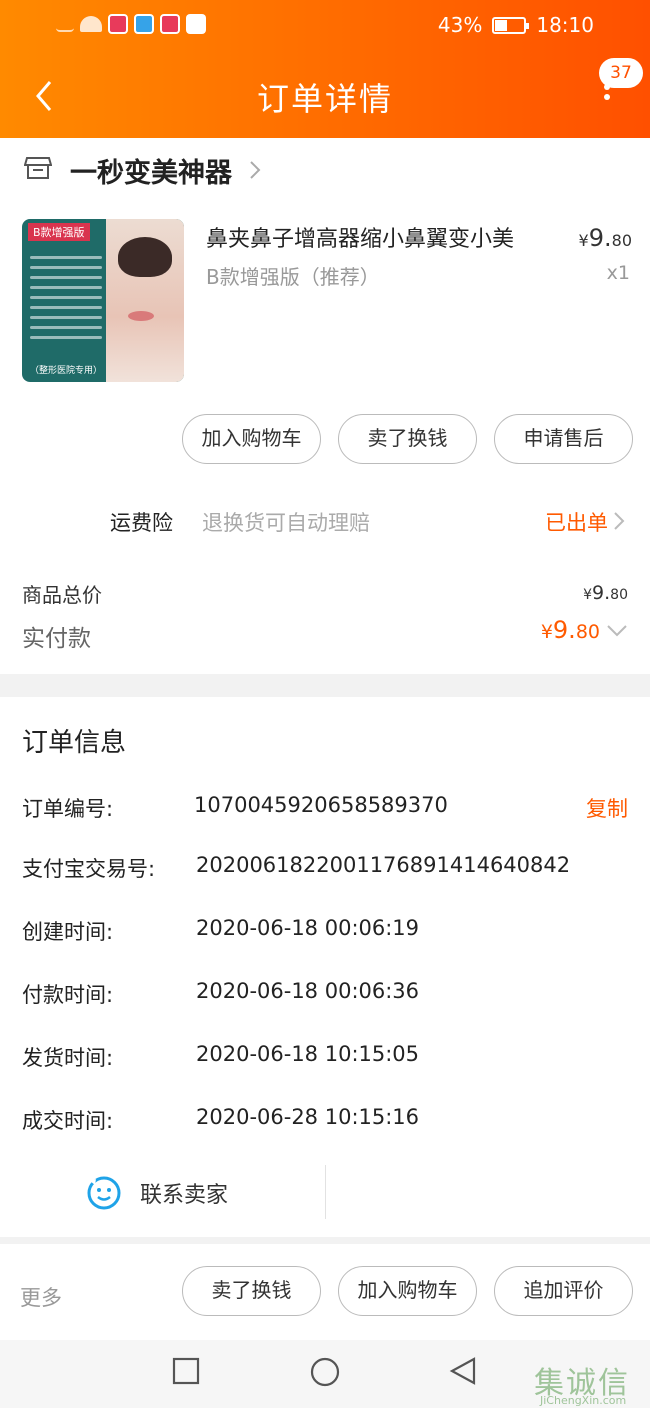 Image resolution: width=650 pixels, height=1408 pixels. What do you see at coordinates (62, 595) in the screenshot?
I see `goods-total-label: 商品总价` at bounding box center [62, 595].